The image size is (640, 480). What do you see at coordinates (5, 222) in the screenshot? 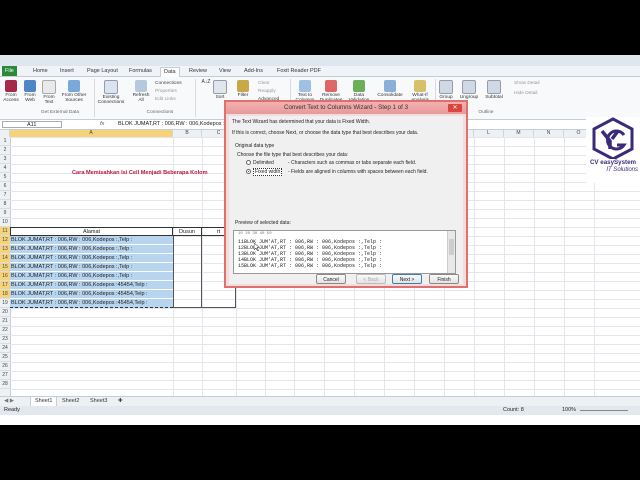
I see `row-header: 10` at bounding box center [5, 222].